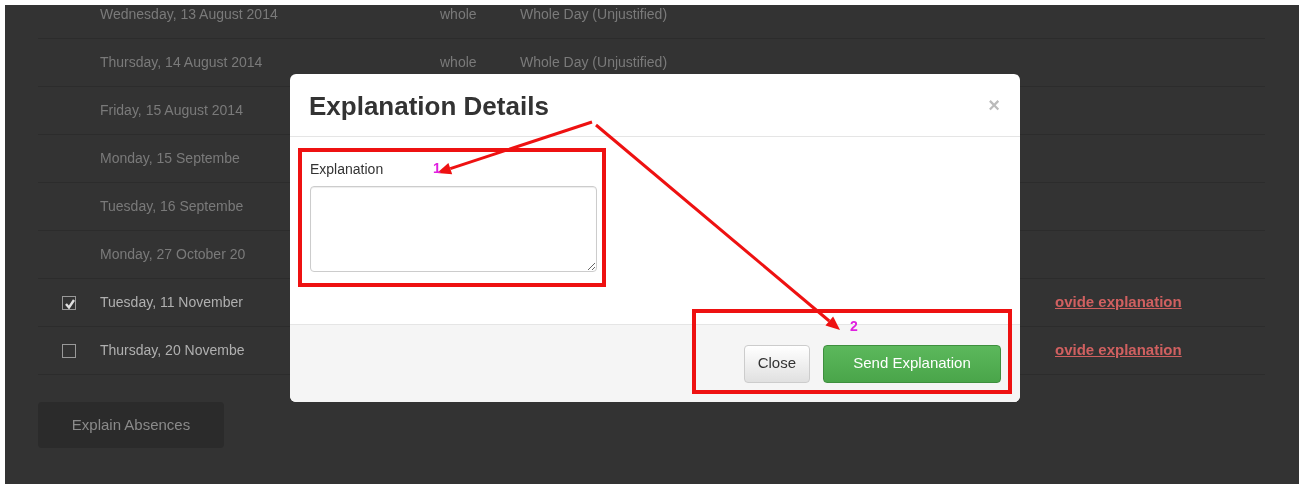  What do you see at coordinates (776, 363) in the screenshot?
I see `close-button: Close` at bounding box center [776, 363].